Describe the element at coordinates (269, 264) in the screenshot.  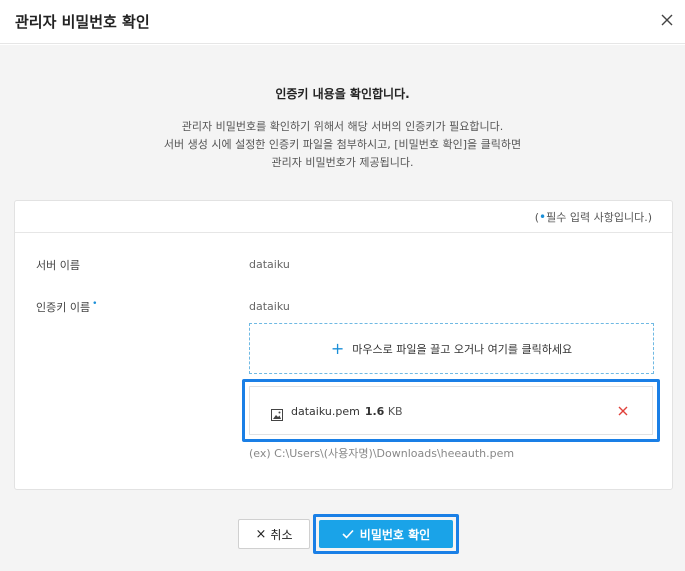
I see `server-name-value: dataiku` at that location.